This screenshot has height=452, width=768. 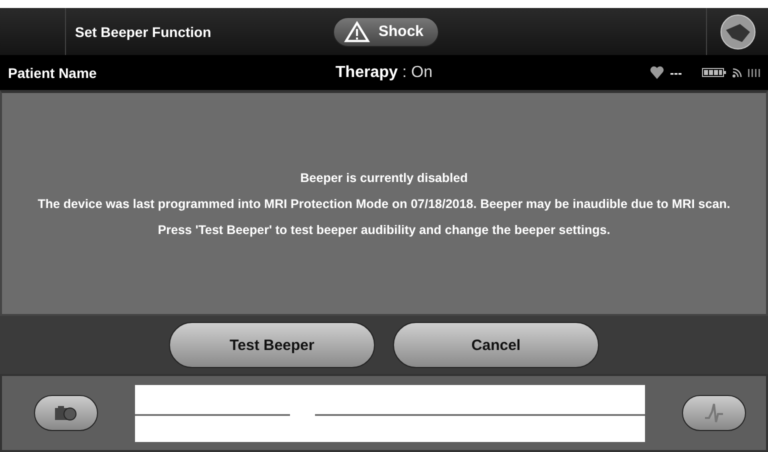 What do you see at coordinates (272, 345) in the screenshot?
I see `test-beeper-button: Test Beeper` at bounding box center [272, 345].